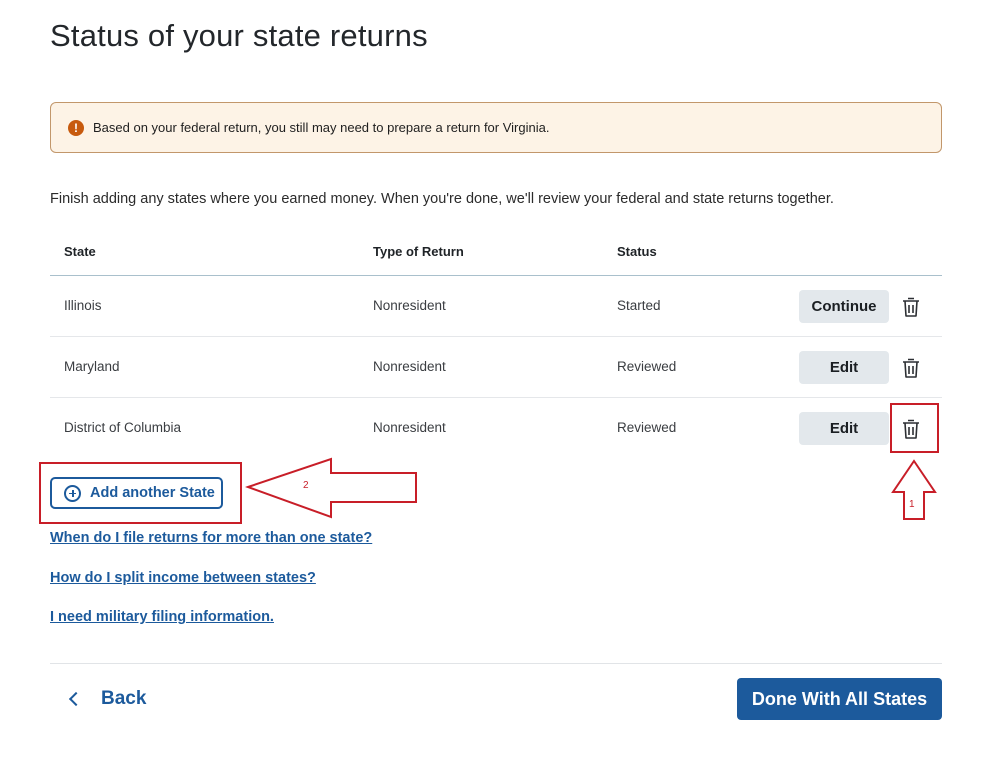  I want to click on link-military-filing: I need military filing information., so click(162, 617).